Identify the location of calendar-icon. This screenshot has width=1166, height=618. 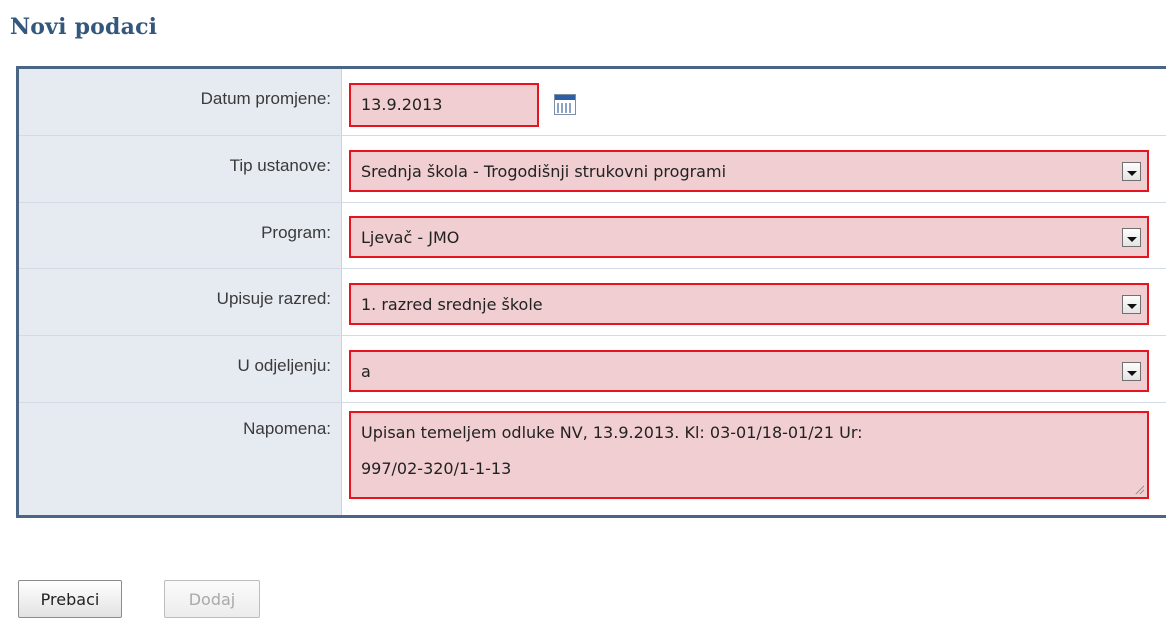
(565, 104).